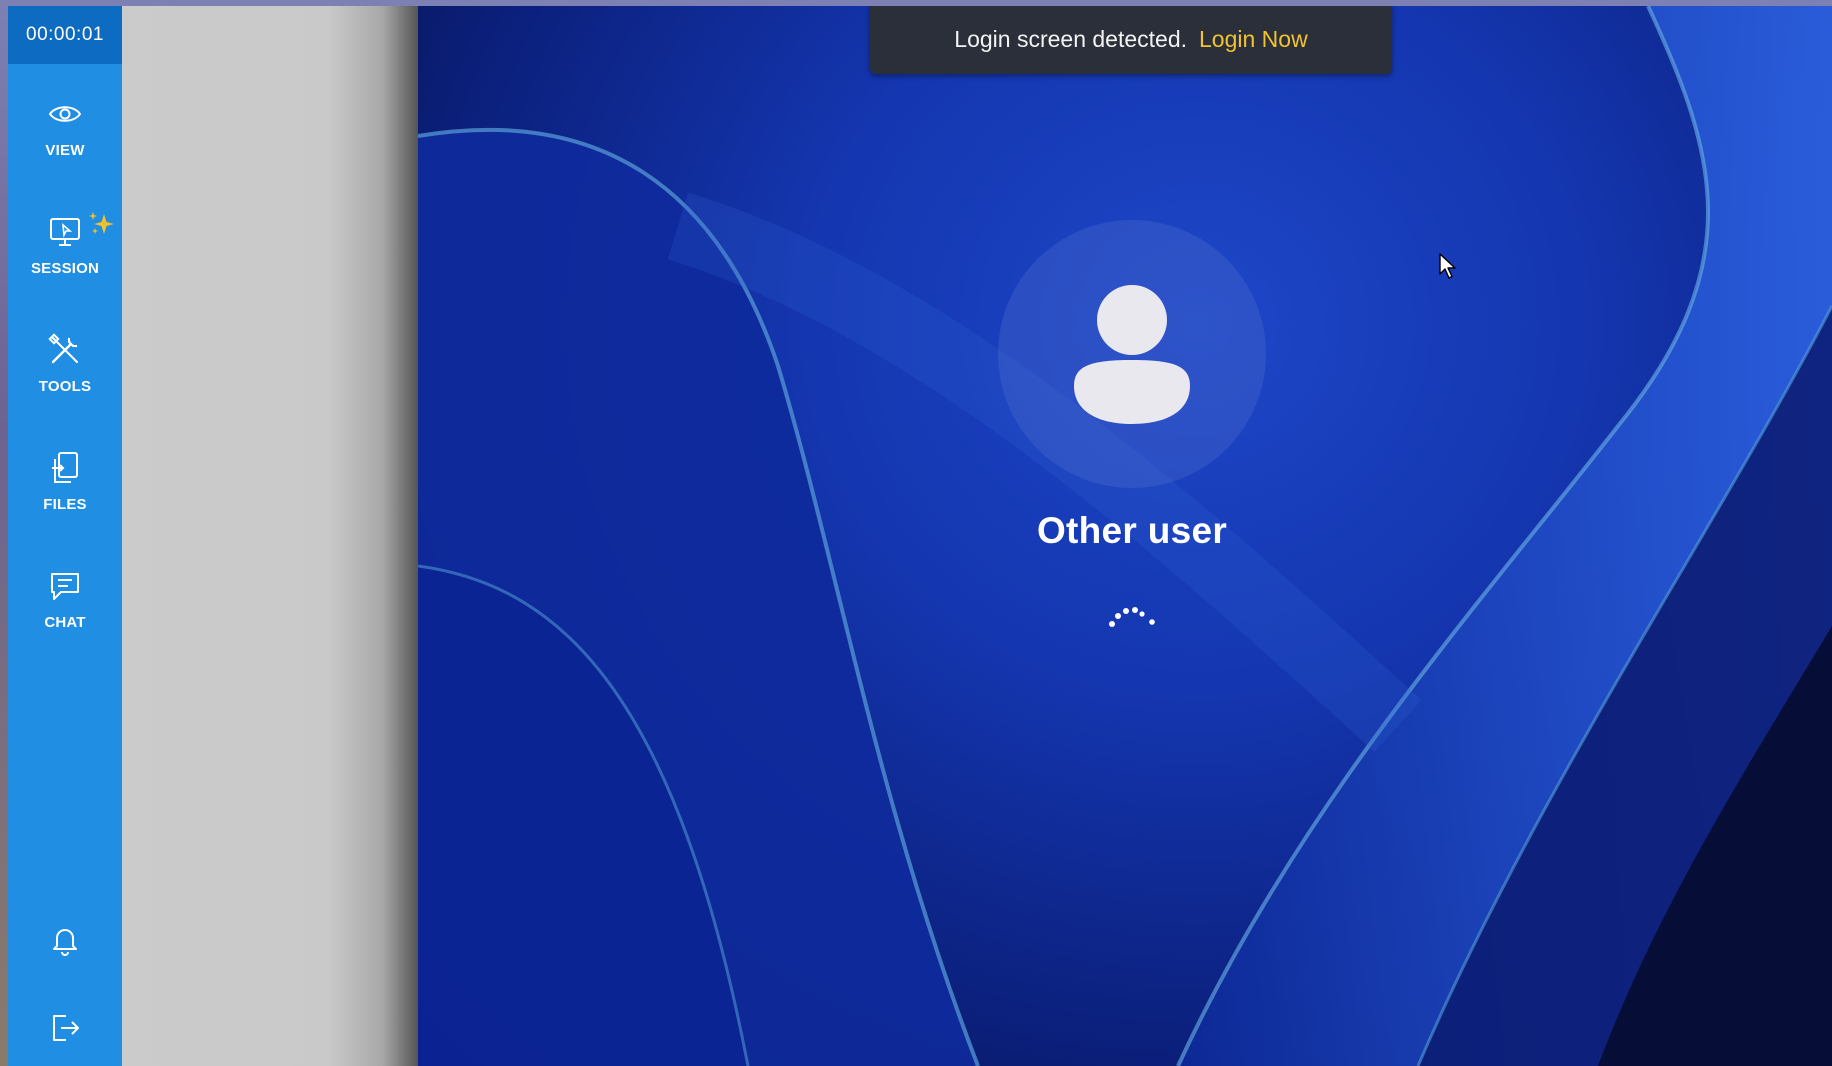 This screenshot has width=1832, height=1066. Describe the element at coordinates (102, 228) in the screenshot. I see `sparkle-icon` at that location.